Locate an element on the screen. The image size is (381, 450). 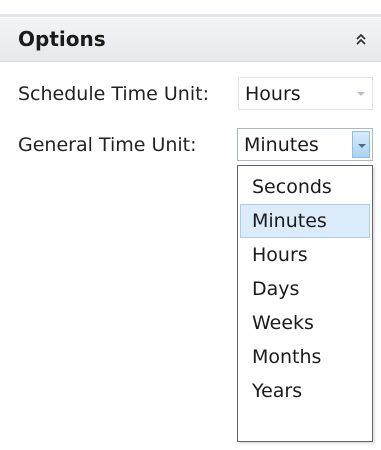
dropdown-option-months: Months is located at coordinates (305, 357).